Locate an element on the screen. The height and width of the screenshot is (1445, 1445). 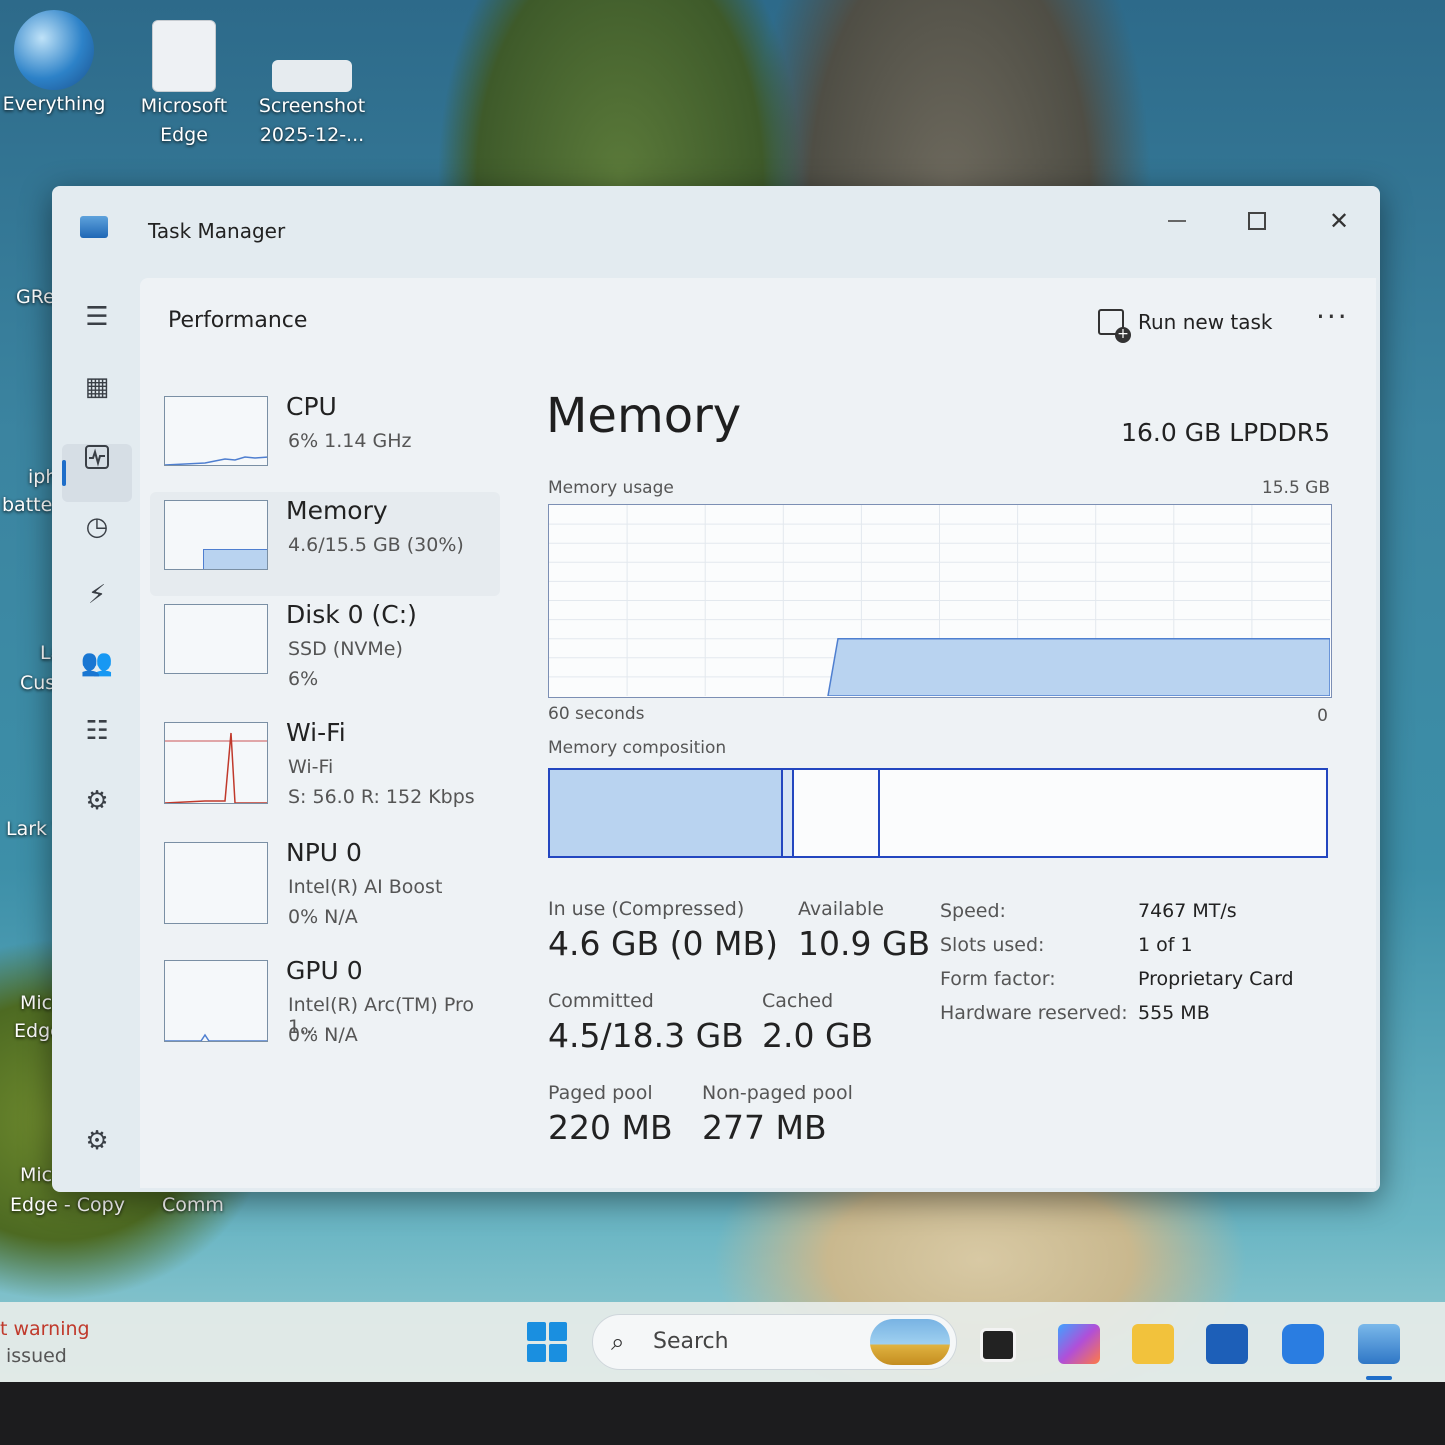
file-explorer-icon is located at coordinates (1153, 1344).